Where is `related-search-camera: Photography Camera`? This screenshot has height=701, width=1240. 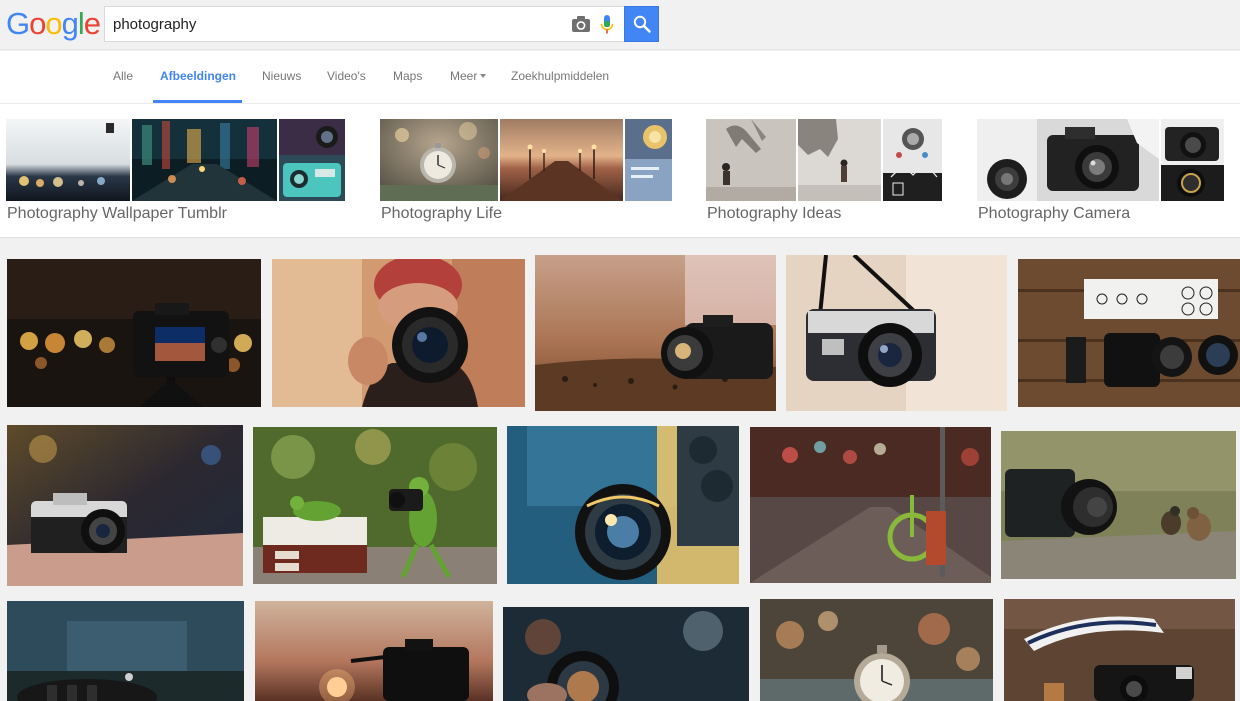
related-search-camera: Photography Camera is located at coordinates (1101, 174).